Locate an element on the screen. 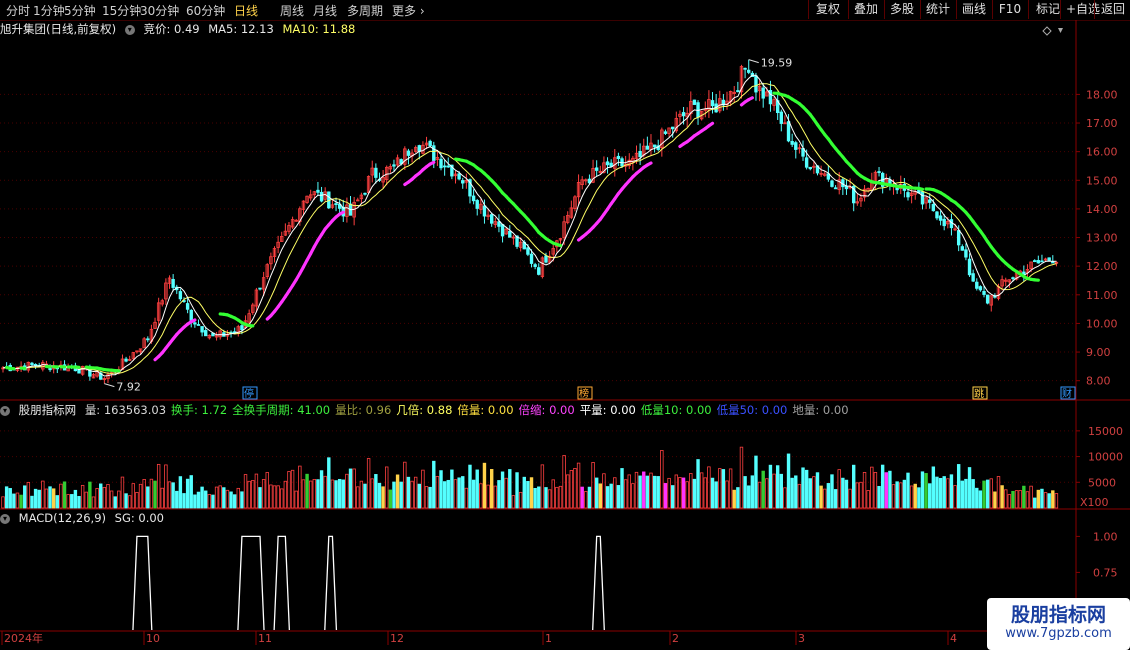 This screenshot has height=650, width=1130. toolbar-button-2: 多股 is located at coordinates (901, 9).